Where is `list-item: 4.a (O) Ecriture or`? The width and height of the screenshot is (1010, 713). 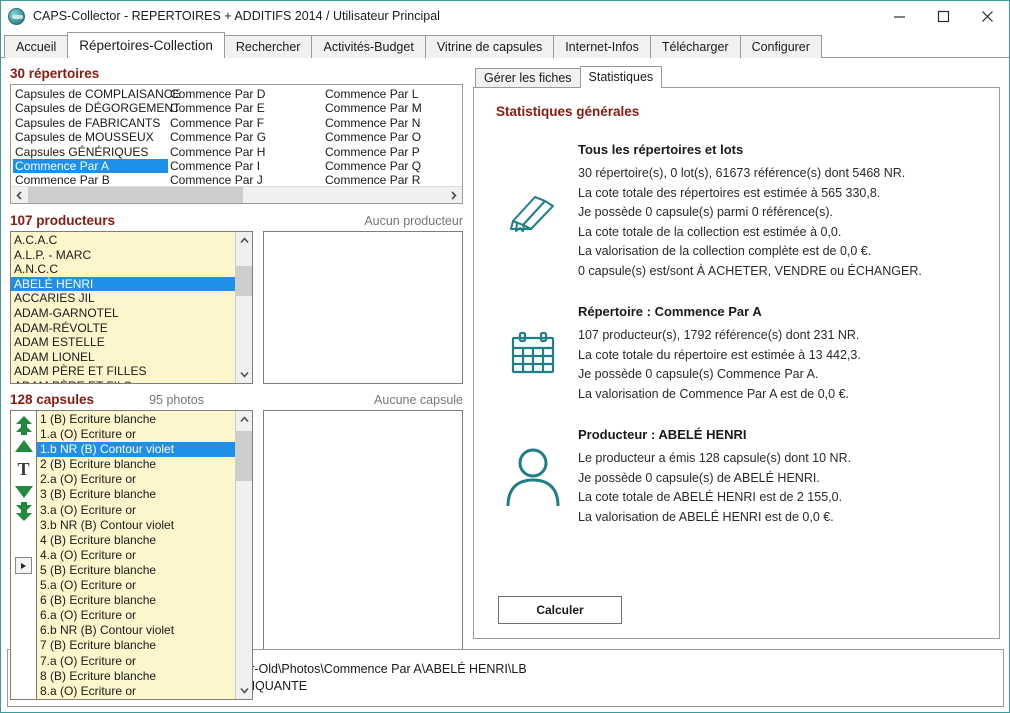 list-item: 4.a (O) Ecriture or is located at coordinates (136, 555).